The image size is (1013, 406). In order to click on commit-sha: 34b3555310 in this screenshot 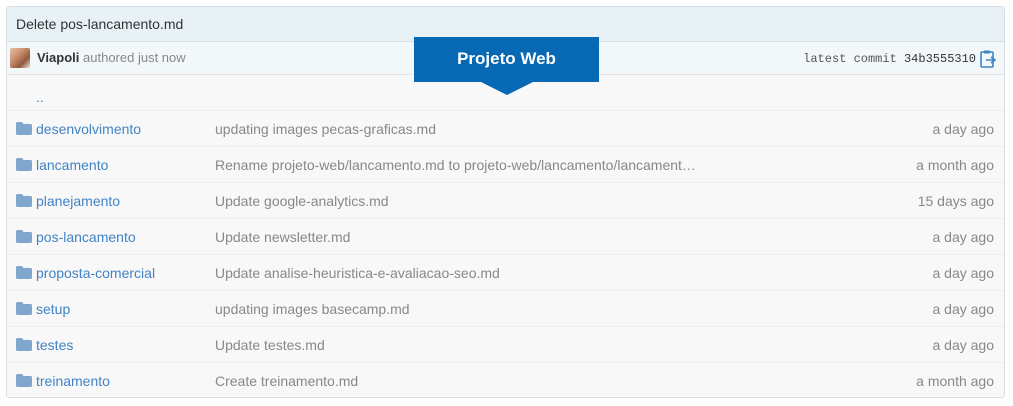, I will do `click(940, 59)`.